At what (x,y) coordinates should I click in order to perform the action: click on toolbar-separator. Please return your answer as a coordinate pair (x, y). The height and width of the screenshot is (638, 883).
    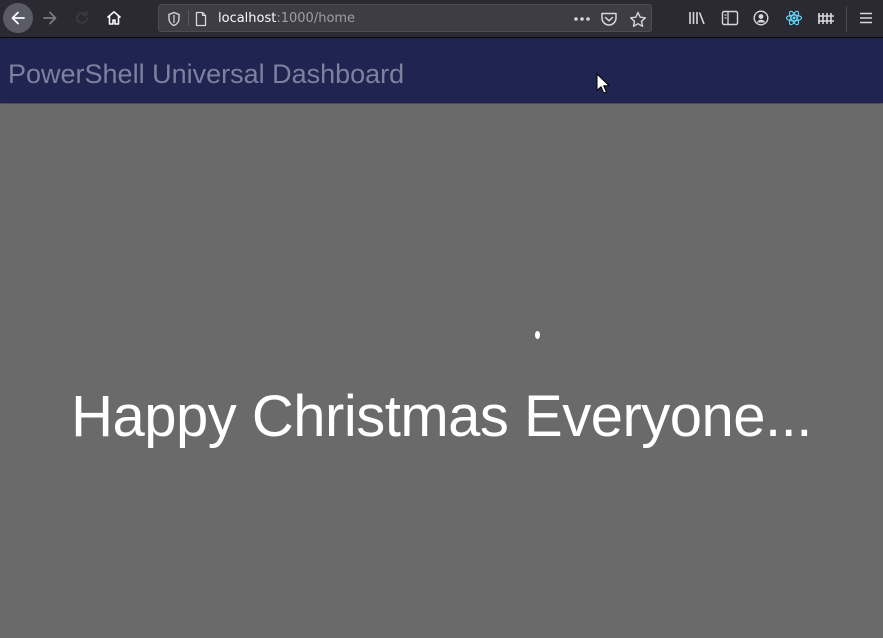
    Looking at the image, I should click on (846, 19).